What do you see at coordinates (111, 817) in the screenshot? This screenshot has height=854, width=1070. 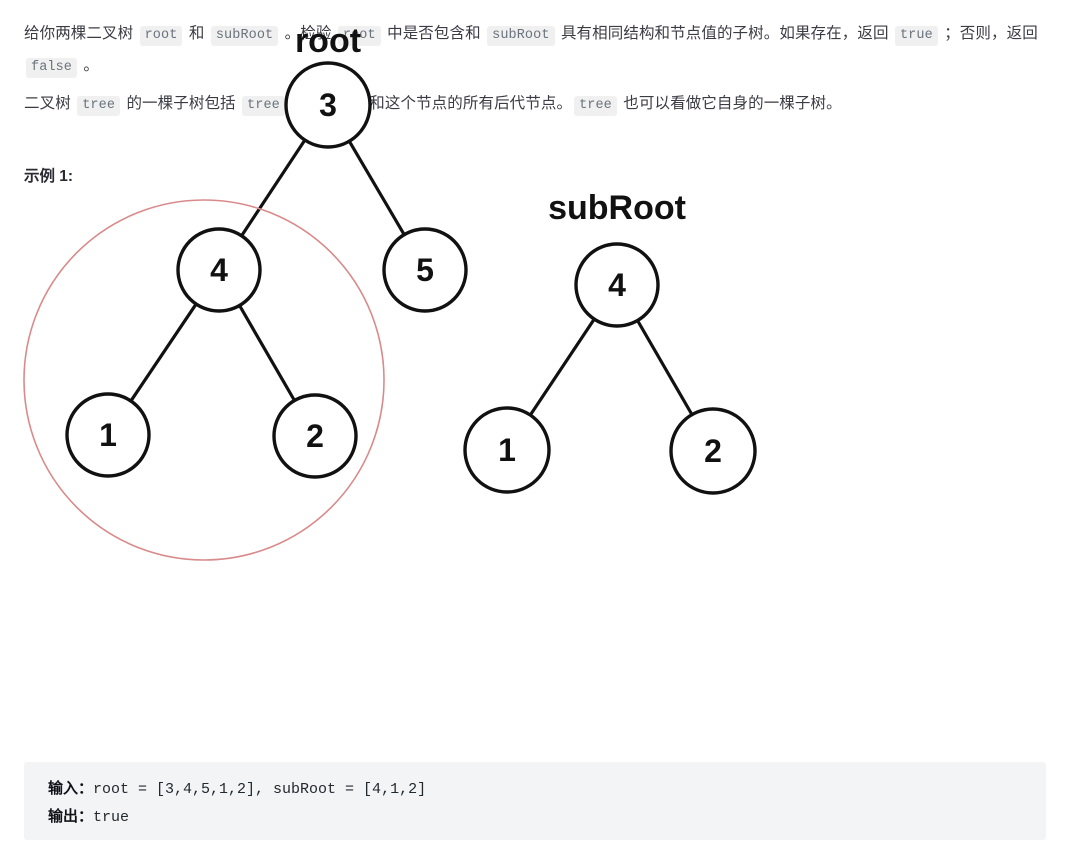 I see `output-value: true` at bounding box center [111, 817].